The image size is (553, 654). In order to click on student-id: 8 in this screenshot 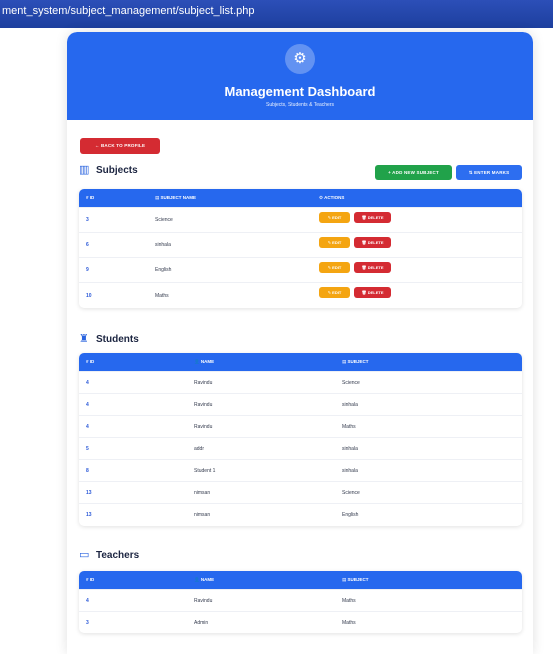, I will do `click(87, 471)`.